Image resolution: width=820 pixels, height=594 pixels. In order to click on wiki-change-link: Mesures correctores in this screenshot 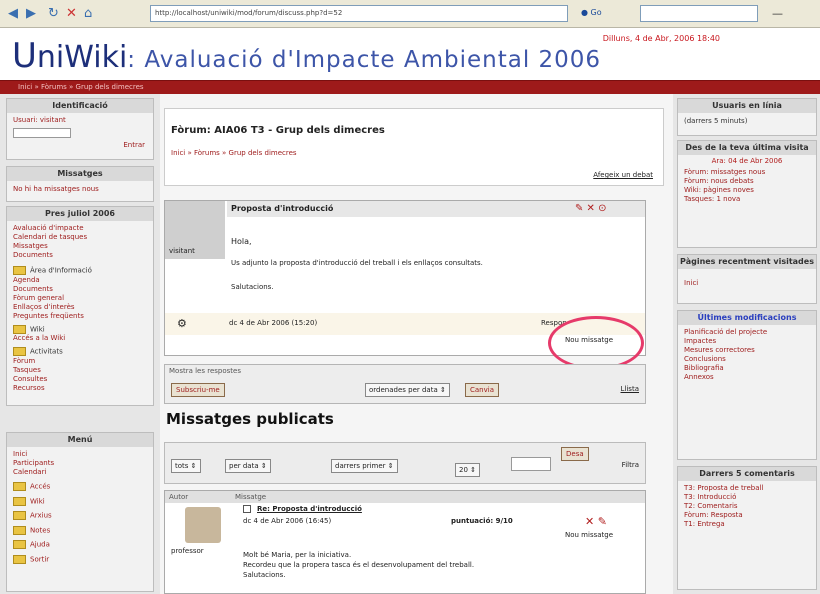, I will do `click(747, 350)`.